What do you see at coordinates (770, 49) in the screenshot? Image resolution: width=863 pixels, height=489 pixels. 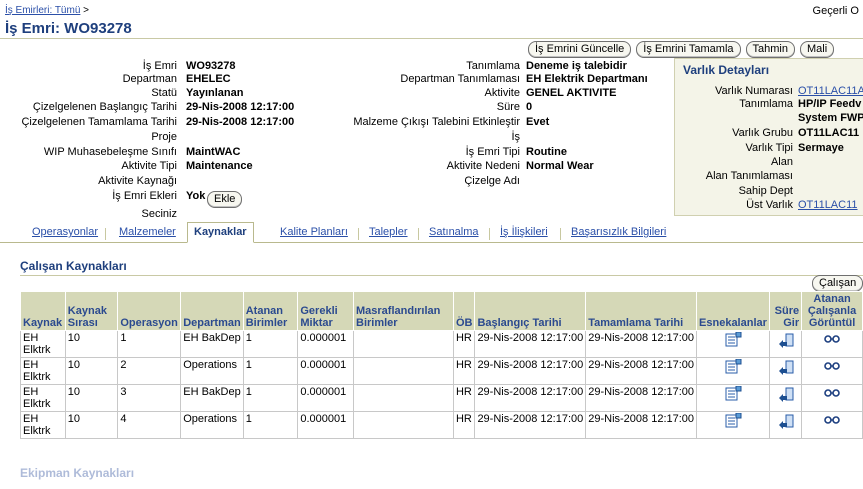 I see `estimate-button: Tahmin` at bounding box center [770, 49].